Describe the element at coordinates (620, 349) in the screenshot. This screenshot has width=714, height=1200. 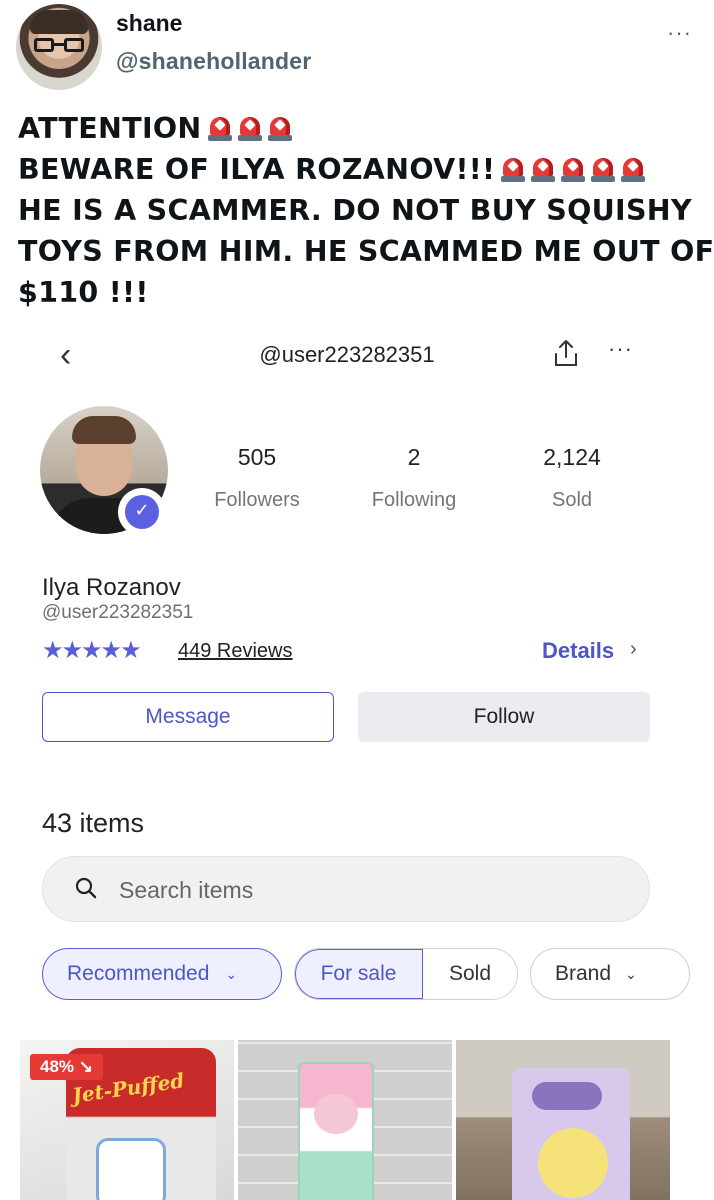
I see `nav-more-icon: ···` at that location.